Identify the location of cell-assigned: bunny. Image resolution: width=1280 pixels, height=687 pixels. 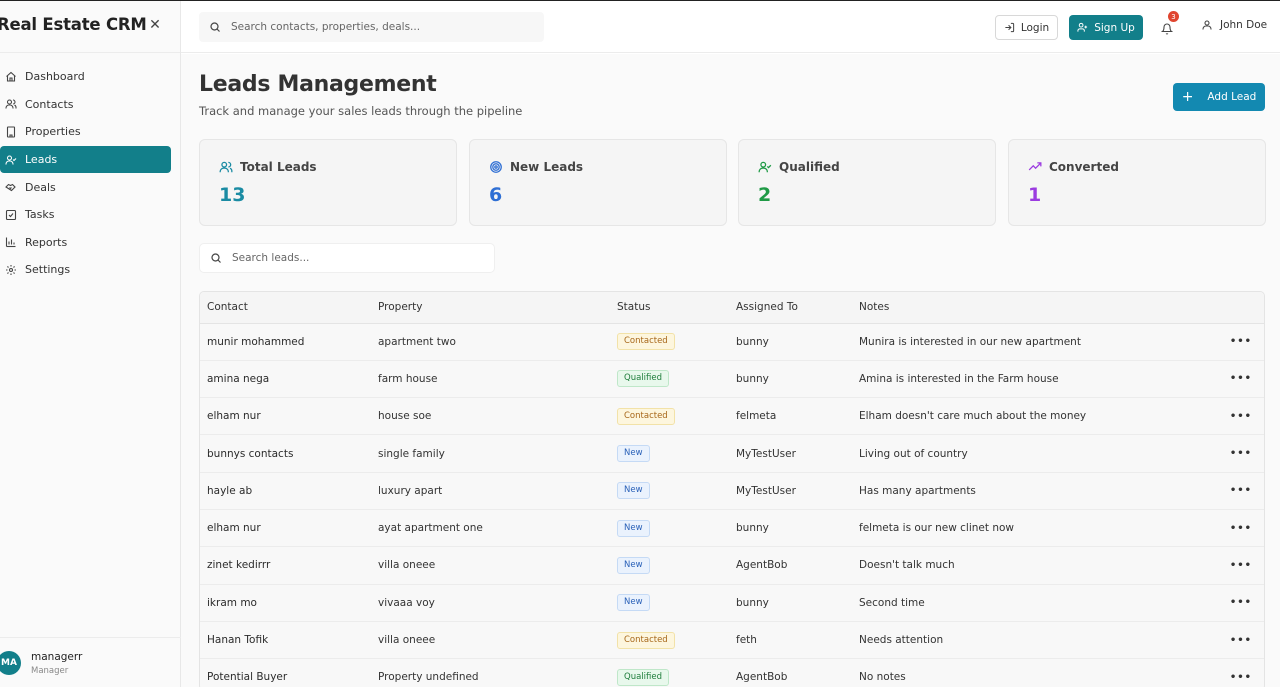
(790, 379).